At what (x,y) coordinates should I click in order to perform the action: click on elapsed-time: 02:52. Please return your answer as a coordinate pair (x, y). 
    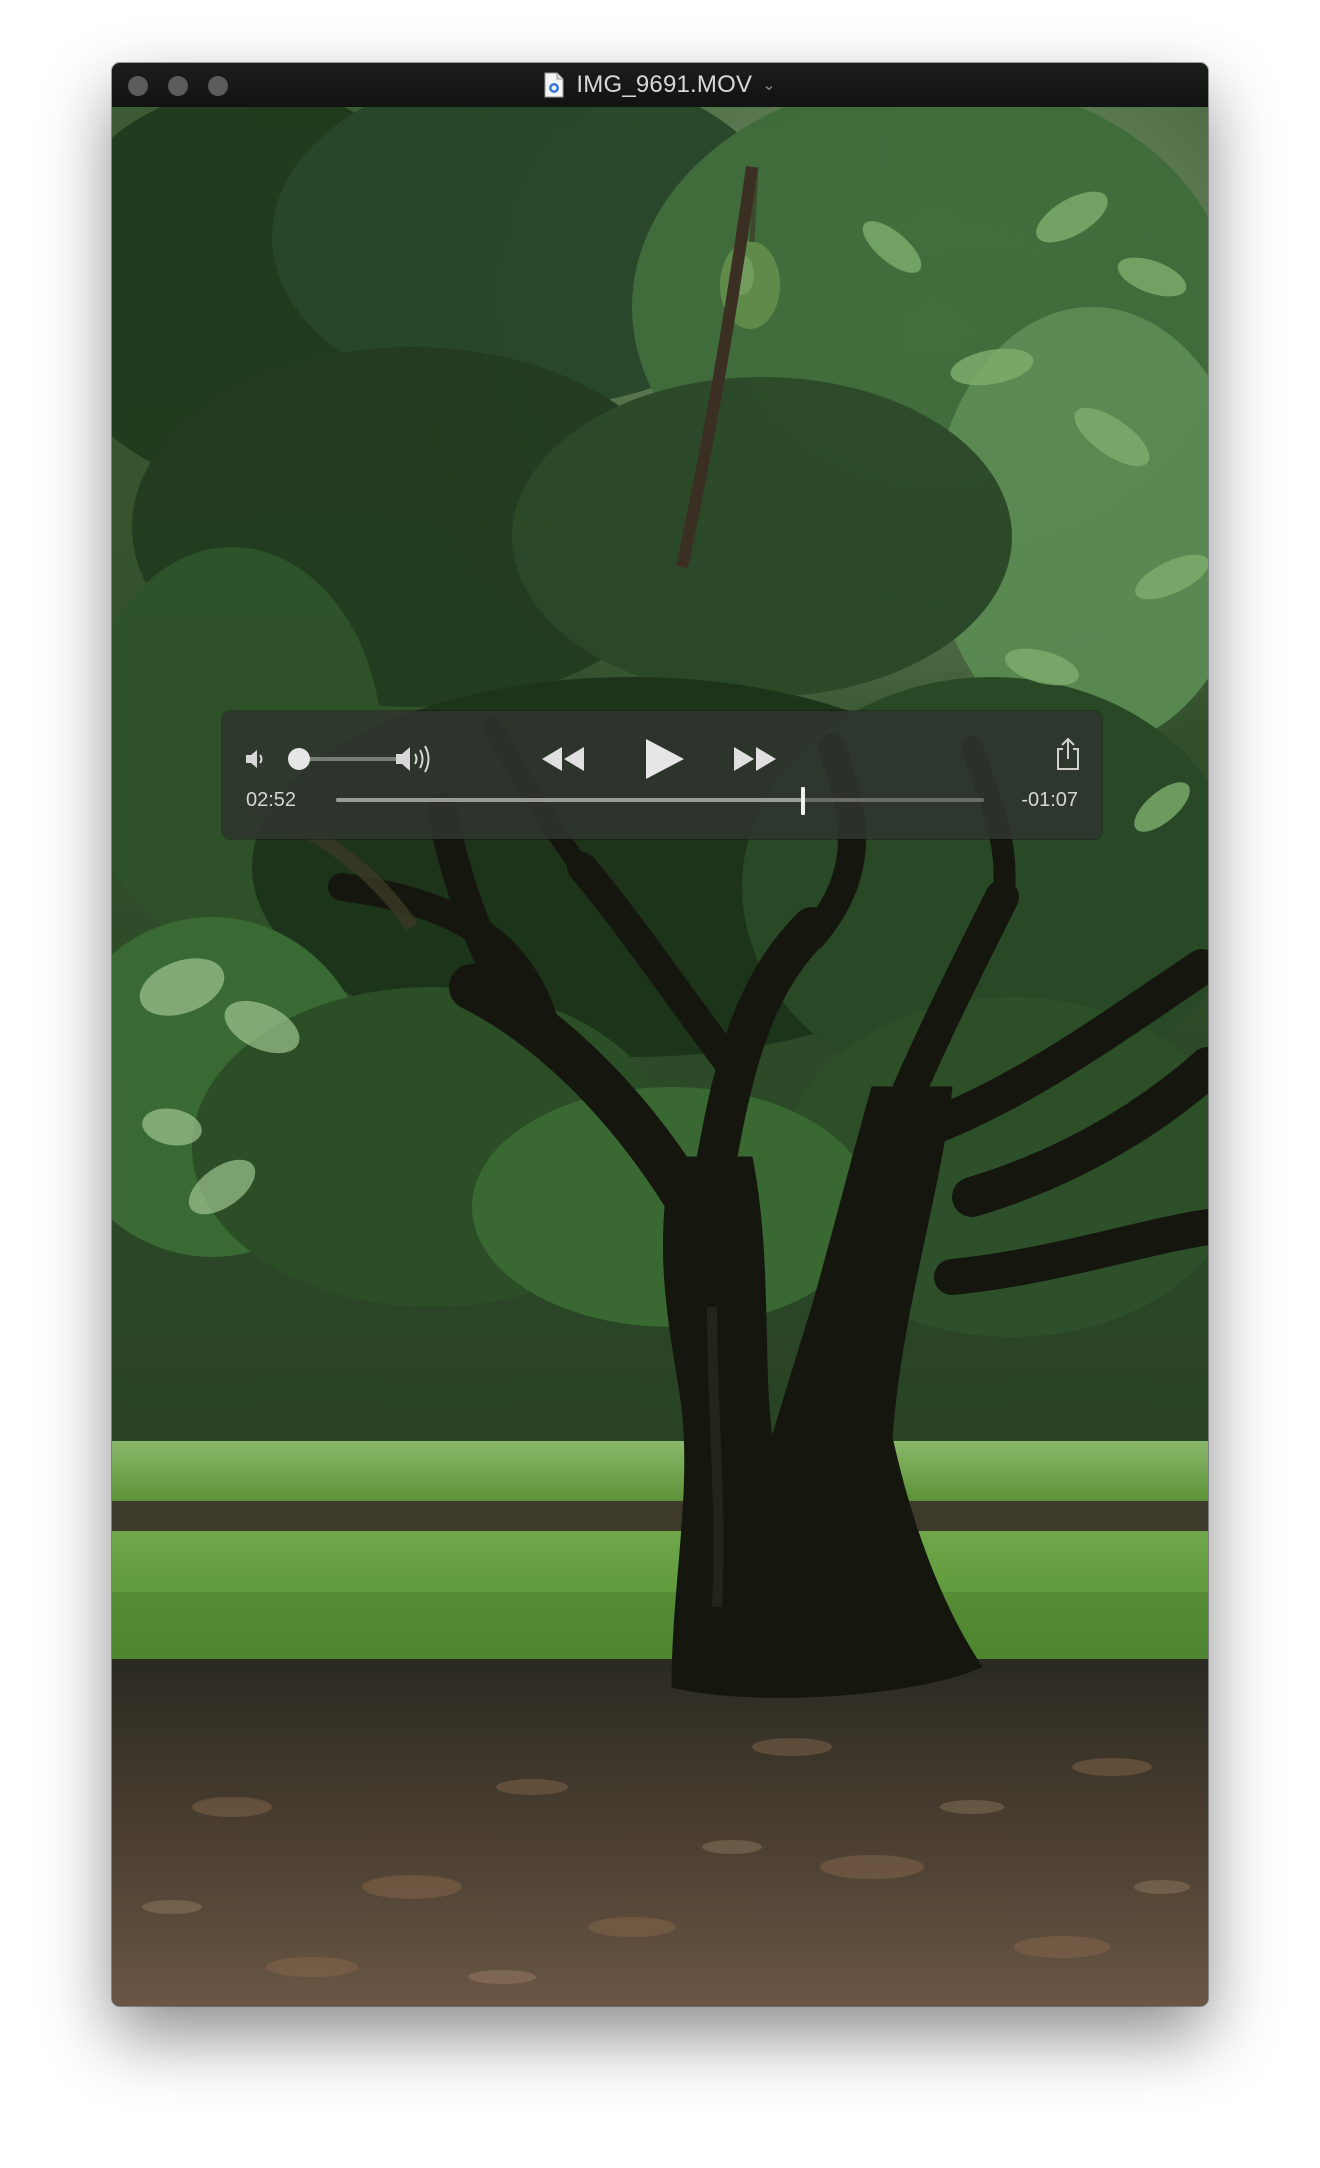
    Looking at the image, I should click on (271, 800).